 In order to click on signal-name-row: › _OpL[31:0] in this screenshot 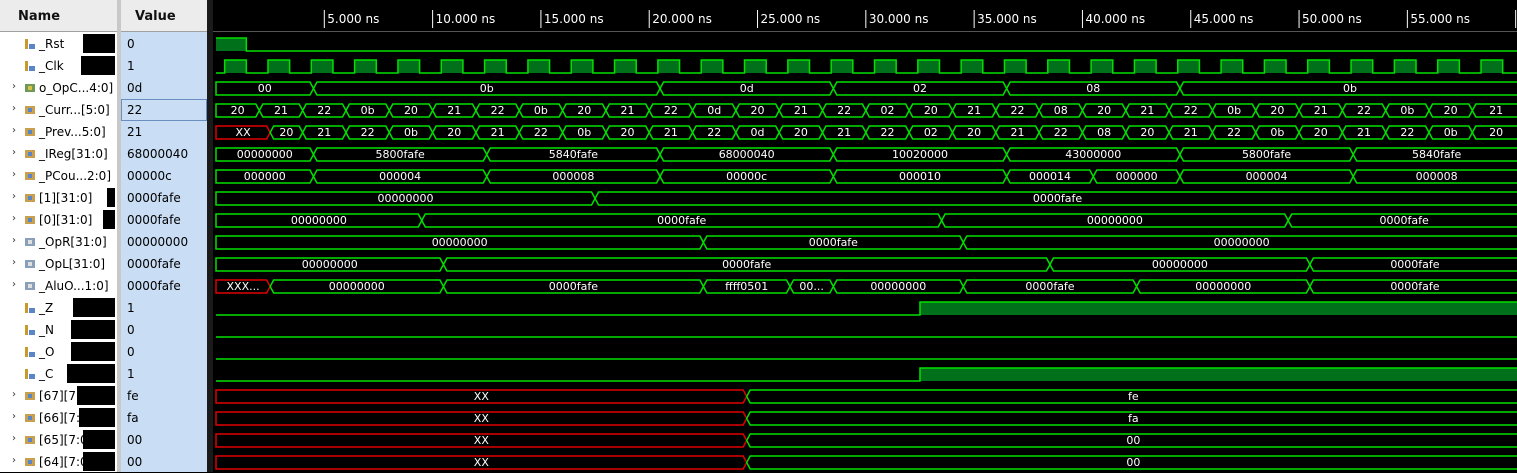, I will do `click(58, 264)`.